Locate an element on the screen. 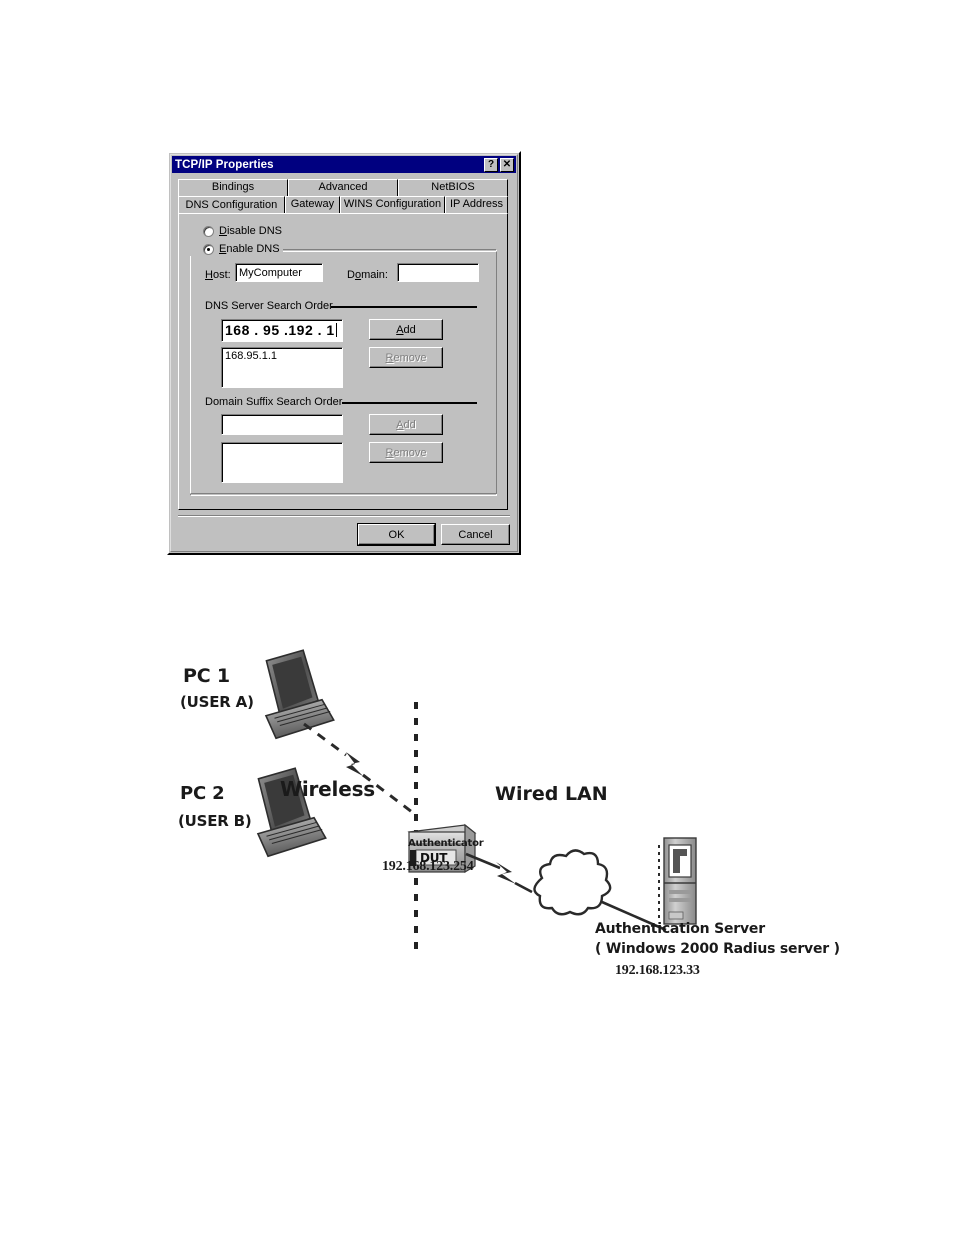  tab-row-top: Bindings Advanced NetBIOS is located at coordinates (343, 187).